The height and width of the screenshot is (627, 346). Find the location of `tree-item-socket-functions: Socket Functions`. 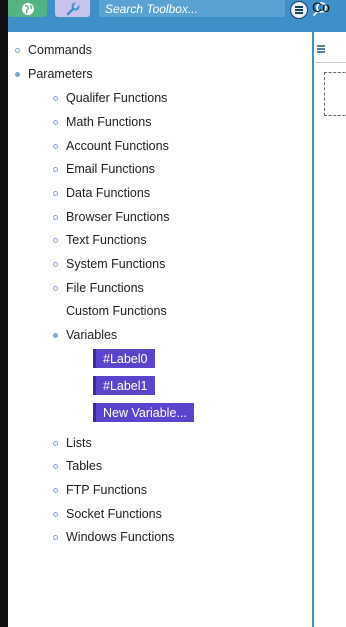

tree-item-socket-functions: Socket Functions is located at coordinates (107, 514).